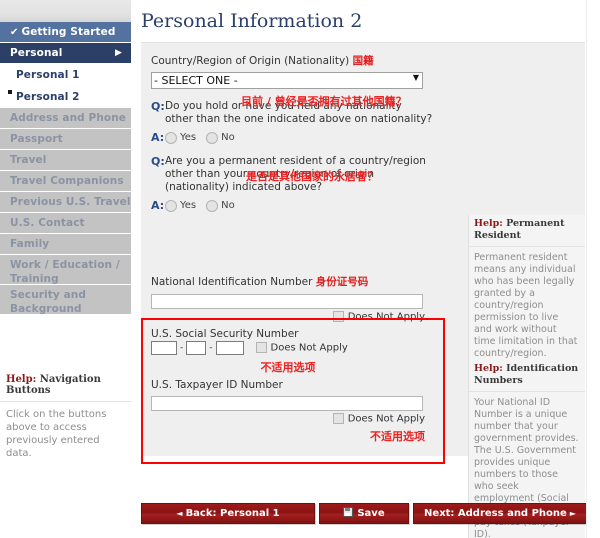 The image size is (600, 538). What do you see at coordinates (261, 347) in the screenshot?
I see `ssn-does-not-apply-checkbox` at bounding box center [261, 347].